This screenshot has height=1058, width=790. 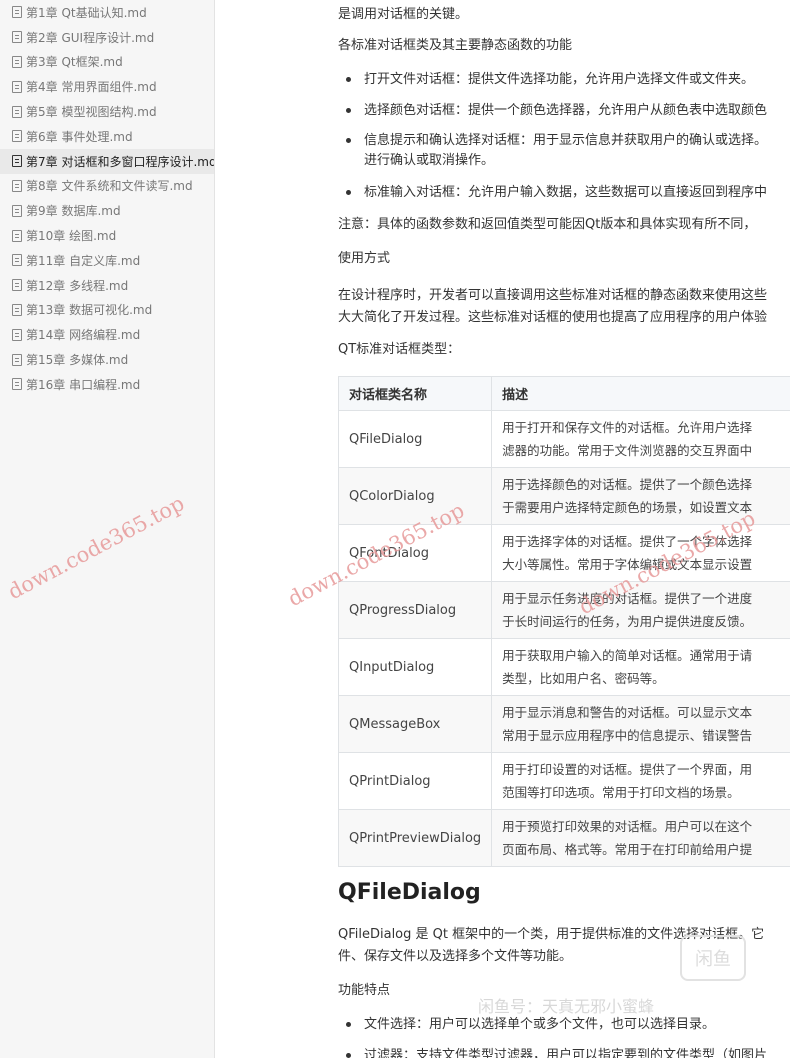 What do you see at coordinates (640, 553) in the screenshot?
I see `dialog-description: 用于选择字体的对话框。提供了一个字体选择 大小等属性。常用于字体编辑或文本显示设置` at bounding box center [640, 553].